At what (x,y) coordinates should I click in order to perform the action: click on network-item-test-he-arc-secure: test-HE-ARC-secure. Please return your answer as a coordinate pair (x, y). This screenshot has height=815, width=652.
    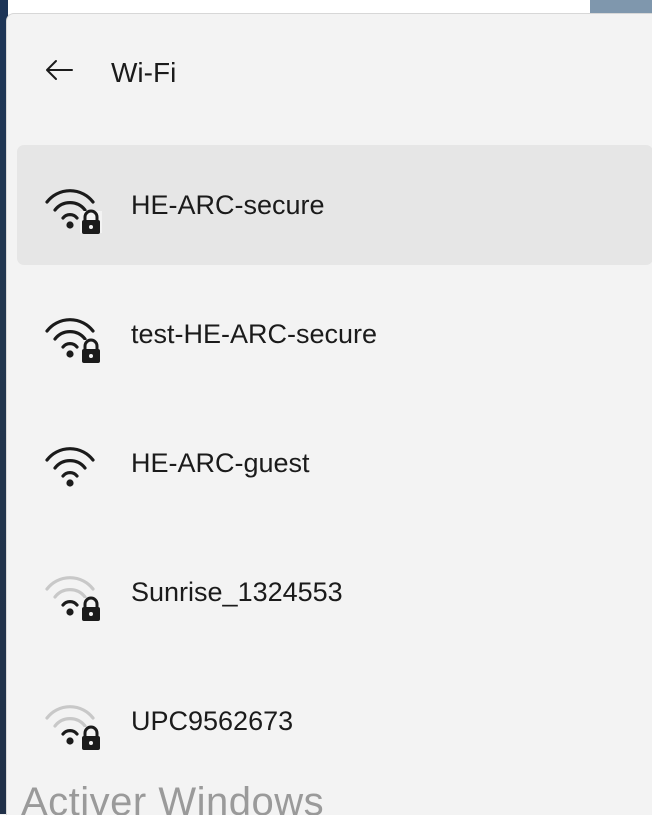
    Looking at the image, I should click on (334, 334).